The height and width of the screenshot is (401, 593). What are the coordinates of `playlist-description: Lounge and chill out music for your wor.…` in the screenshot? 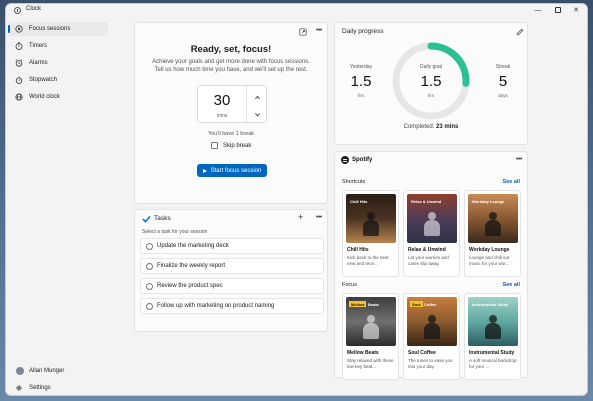 It's located at (489, 260).